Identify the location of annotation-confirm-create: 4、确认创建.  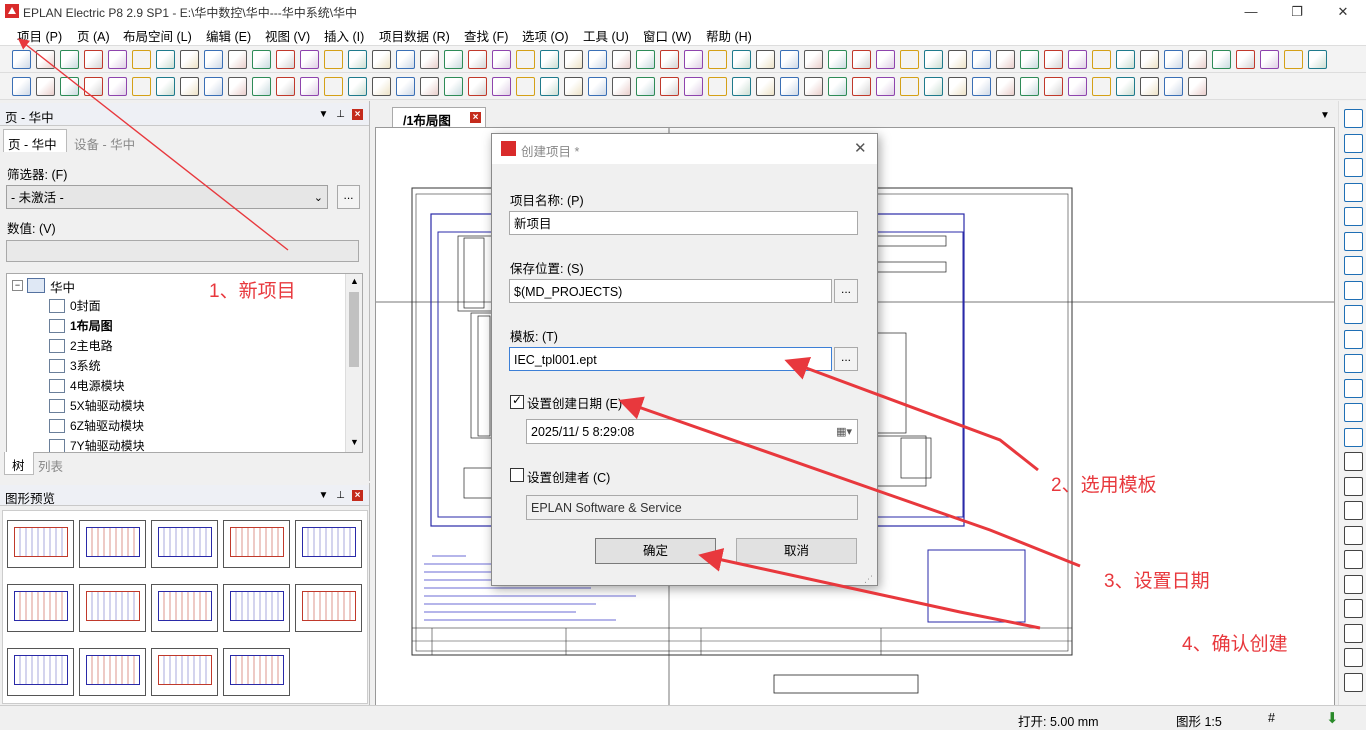
(1235, 644).